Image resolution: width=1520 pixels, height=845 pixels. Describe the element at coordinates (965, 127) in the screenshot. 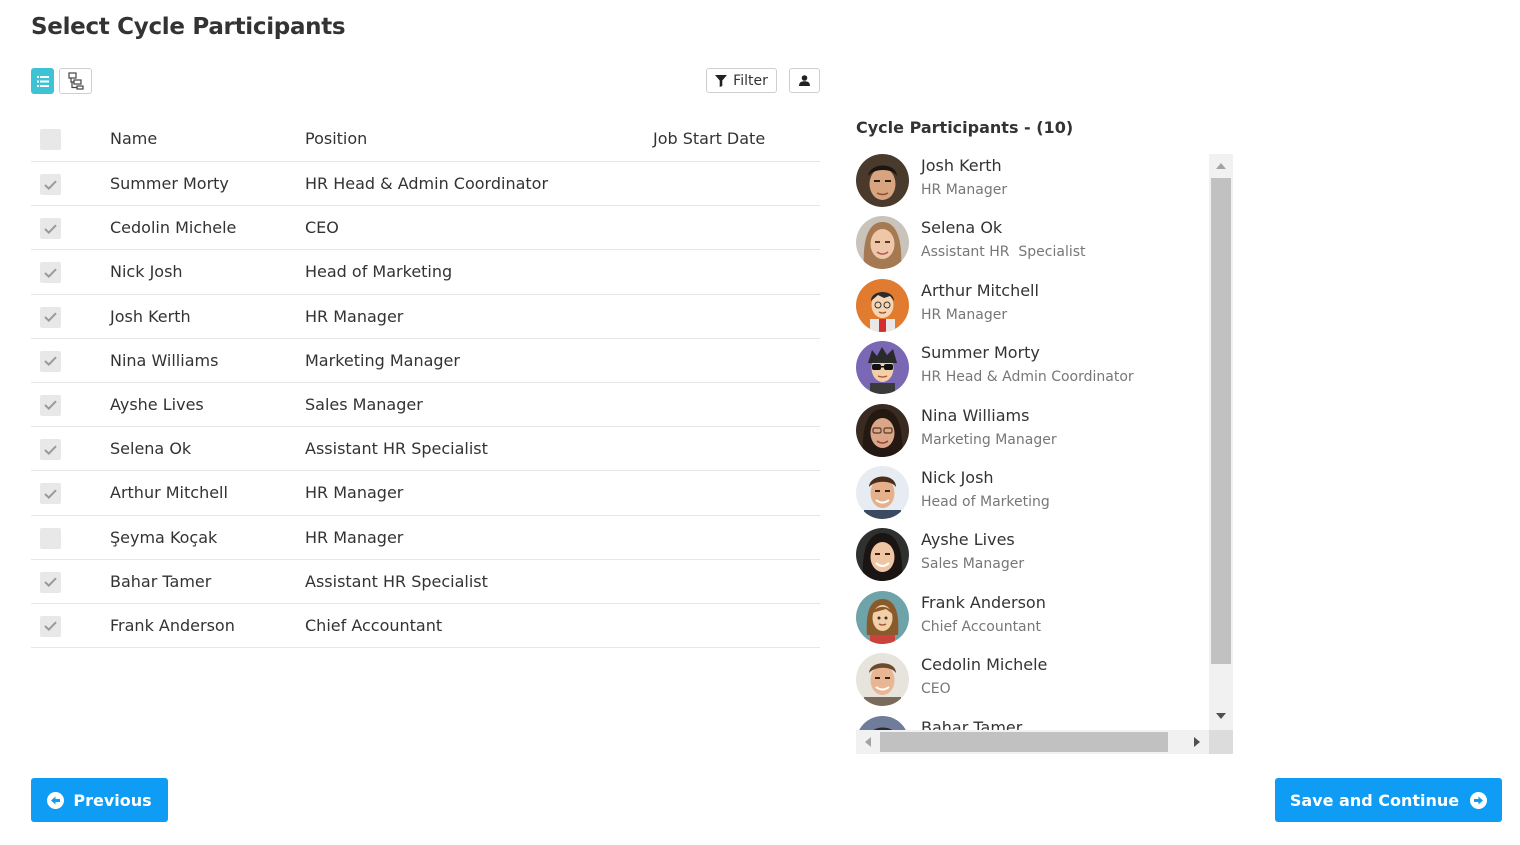

I see `participants-title: Cycle Participants - (10)` at that location.